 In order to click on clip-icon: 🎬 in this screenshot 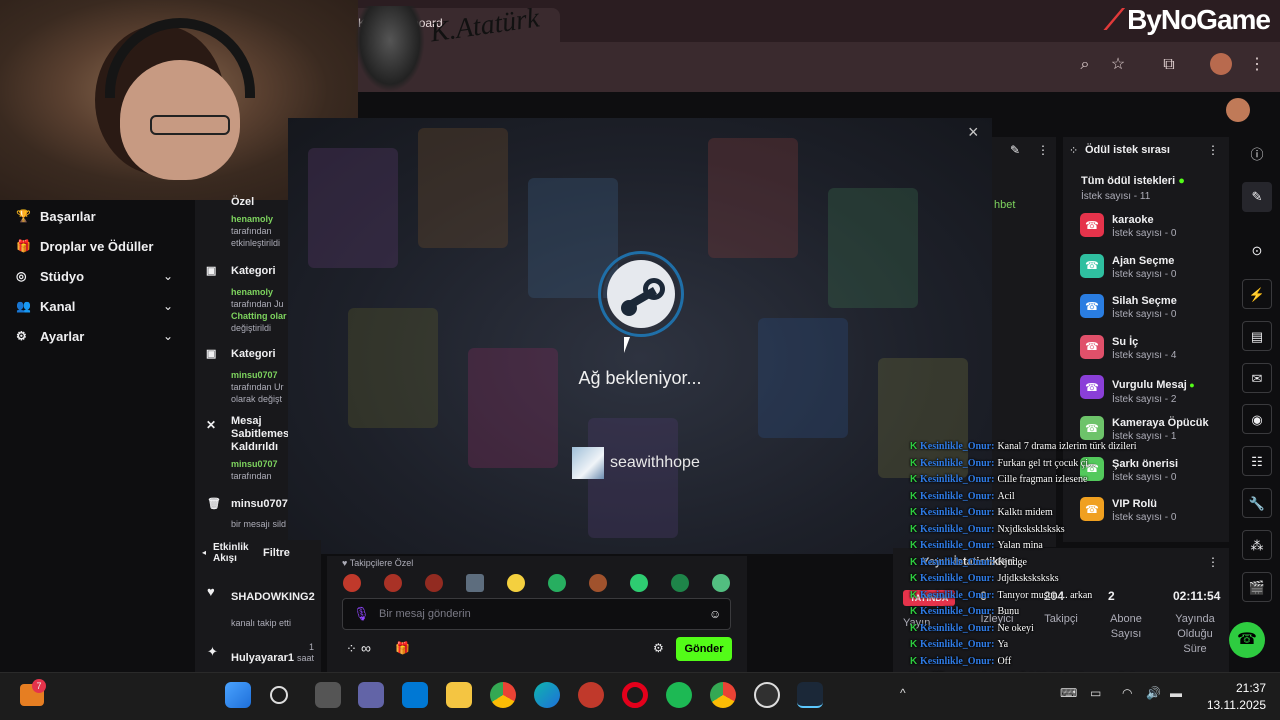, I will do `click(1257, 587)`.